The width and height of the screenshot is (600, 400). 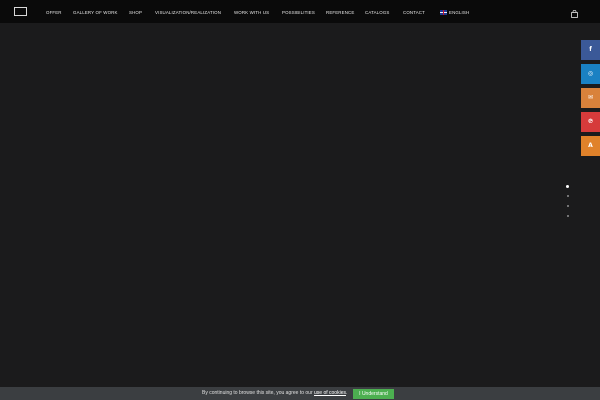 What do you see at coordinates (188, 12) in the screenshot?
I see `nav-item-visualization-realization: VISUALIZATION/REALIZATION` at bounding box center [188, 12].